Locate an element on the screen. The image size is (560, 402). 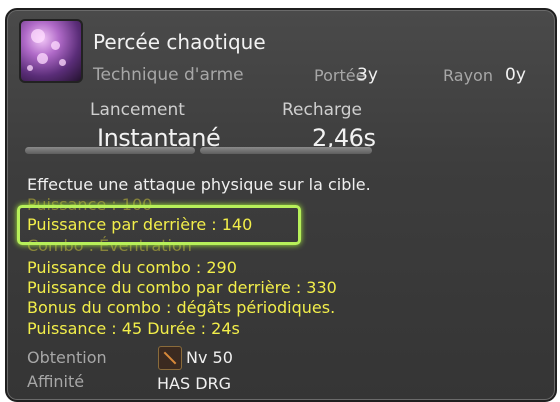
affinity-value: HAS DRG is located at coordinates (194, 383).